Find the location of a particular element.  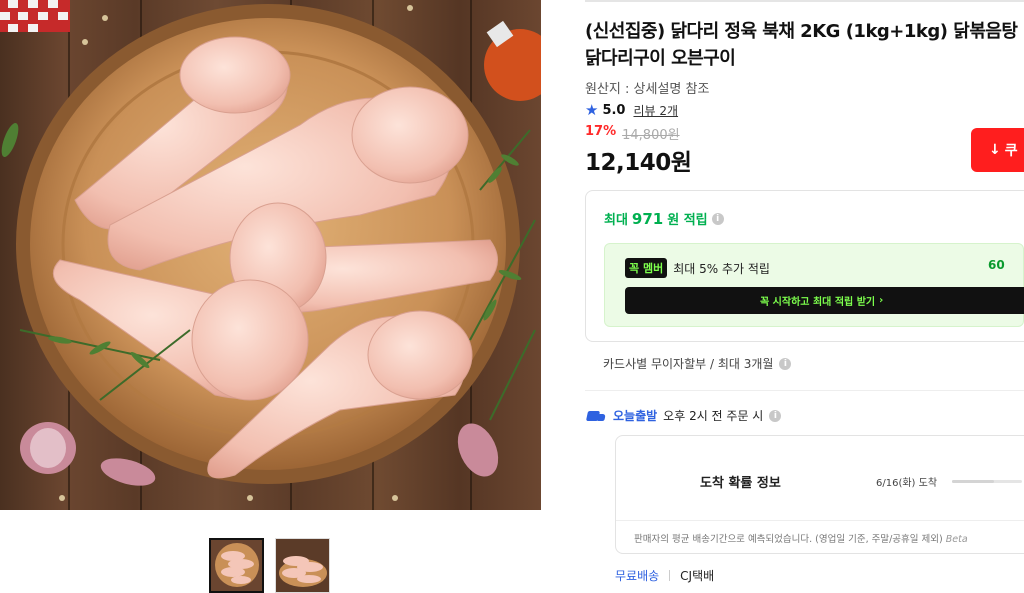

truck-icon is located at coordinates (596, 416).